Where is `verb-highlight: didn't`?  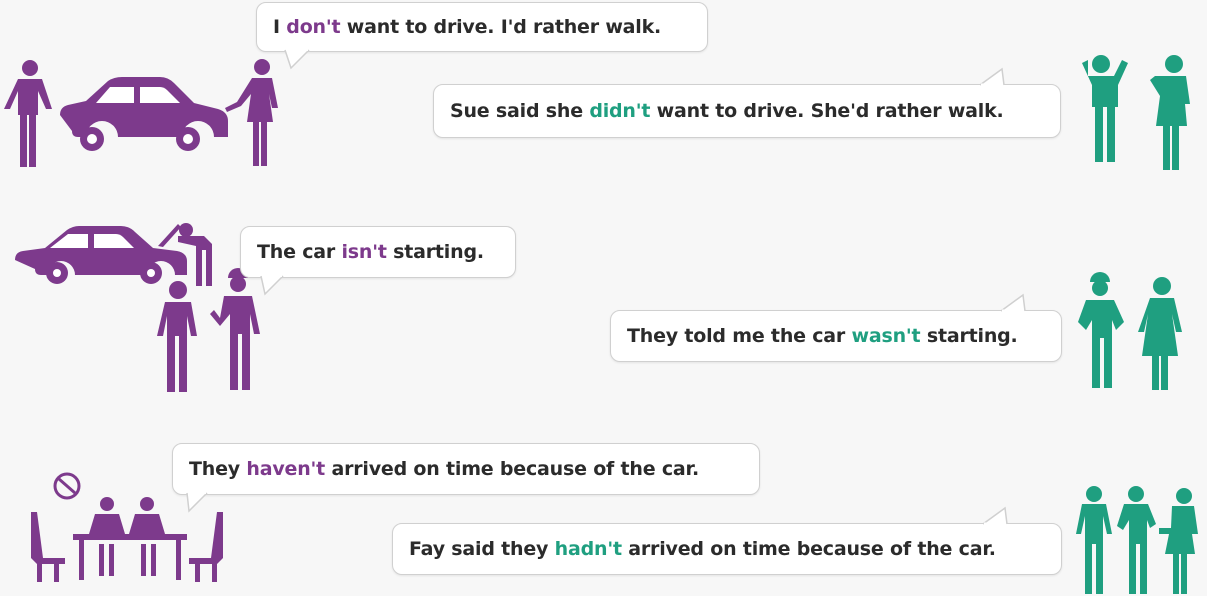
verb-highlight: didn't is located at coordinates (620, 111).